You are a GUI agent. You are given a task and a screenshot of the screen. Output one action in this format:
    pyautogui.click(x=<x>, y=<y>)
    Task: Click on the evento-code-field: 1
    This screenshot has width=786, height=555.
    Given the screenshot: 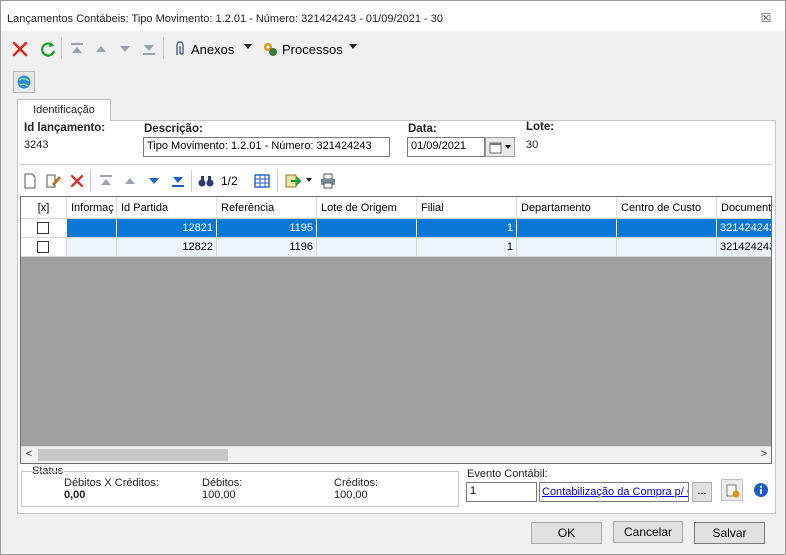 What is the action you would take?
    pyautogui.click(x=501, y=492)
    